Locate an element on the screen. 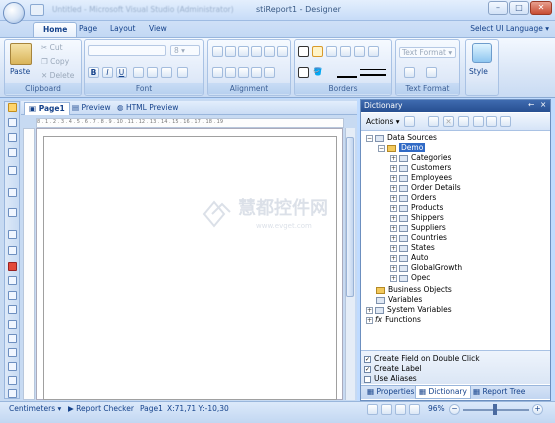 The height and width of the screenshot is (423, 555). font-settings-icon is located at coordinates (182, 72).